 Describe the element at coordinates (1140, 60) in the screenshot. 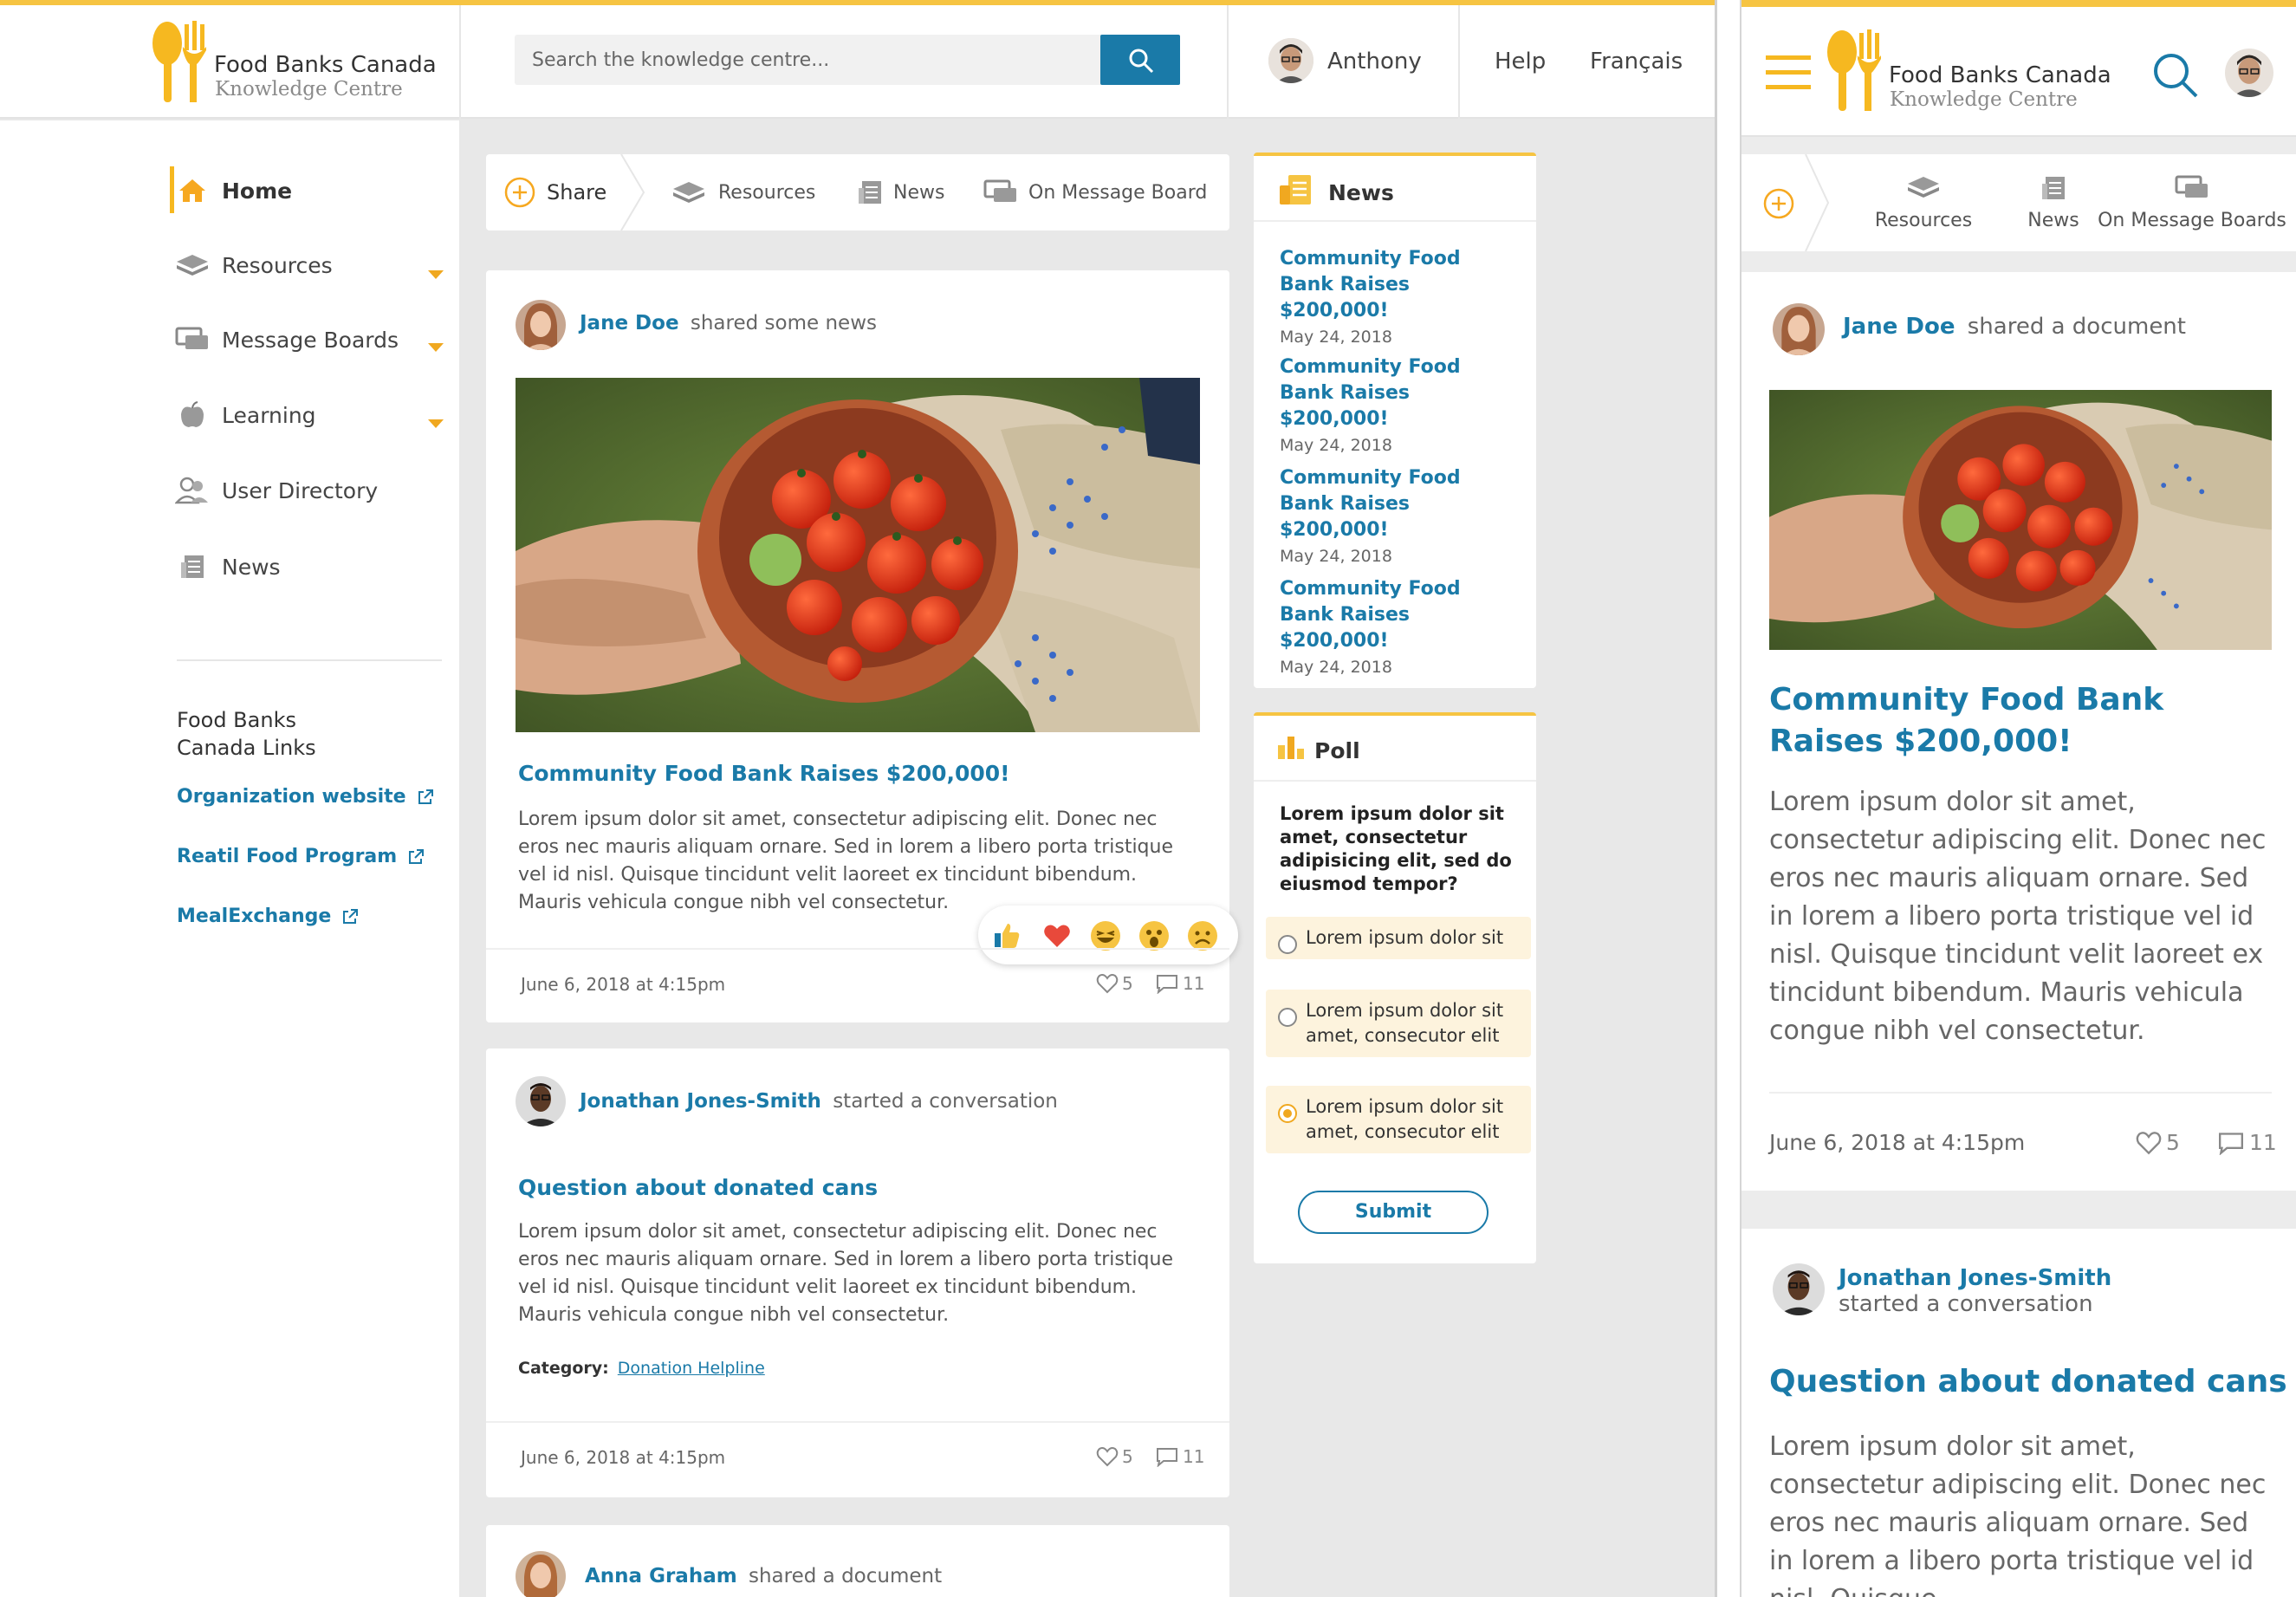

I see `search-button` at that location.